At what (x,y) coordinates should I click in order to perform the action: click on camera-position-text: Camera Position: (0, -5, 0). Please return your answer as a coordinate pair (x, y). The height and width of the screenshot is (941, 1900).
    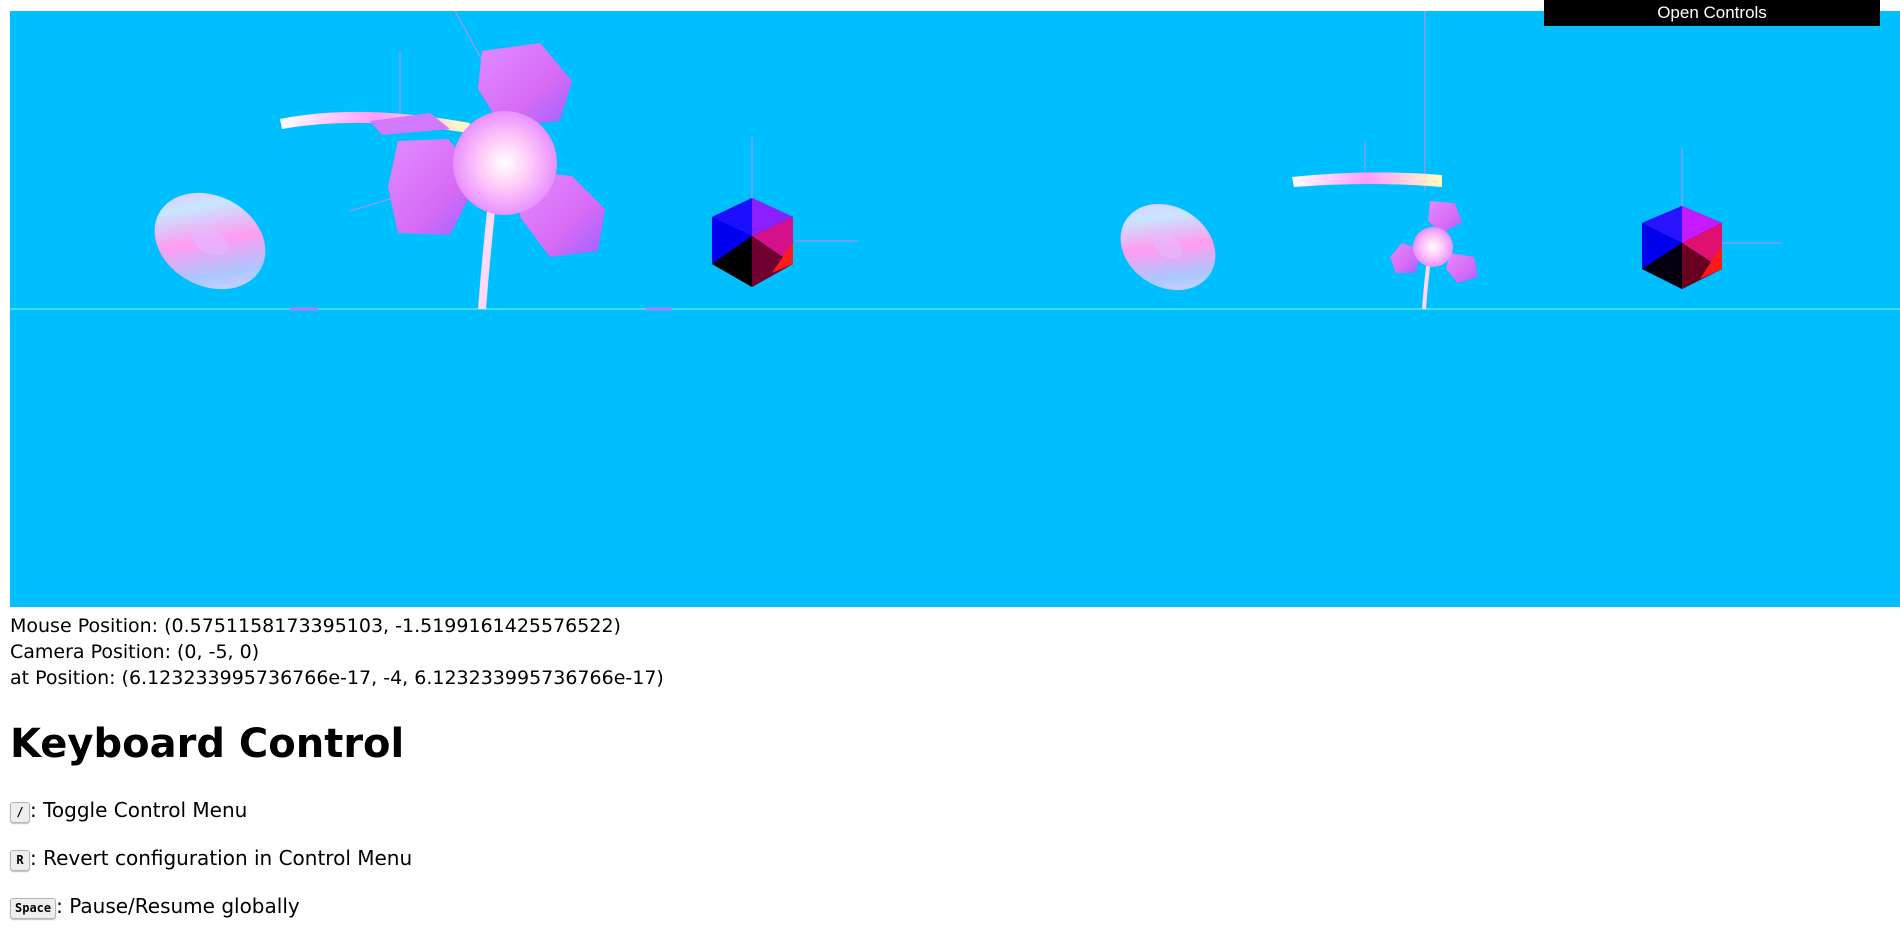
    Looking at the image, I should click on (135, 652).